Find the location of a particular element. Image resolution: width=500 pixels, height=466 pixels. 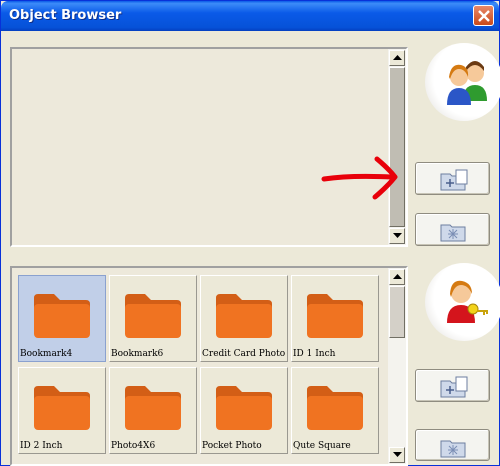

close-icon is located at coordinates (484, 16).